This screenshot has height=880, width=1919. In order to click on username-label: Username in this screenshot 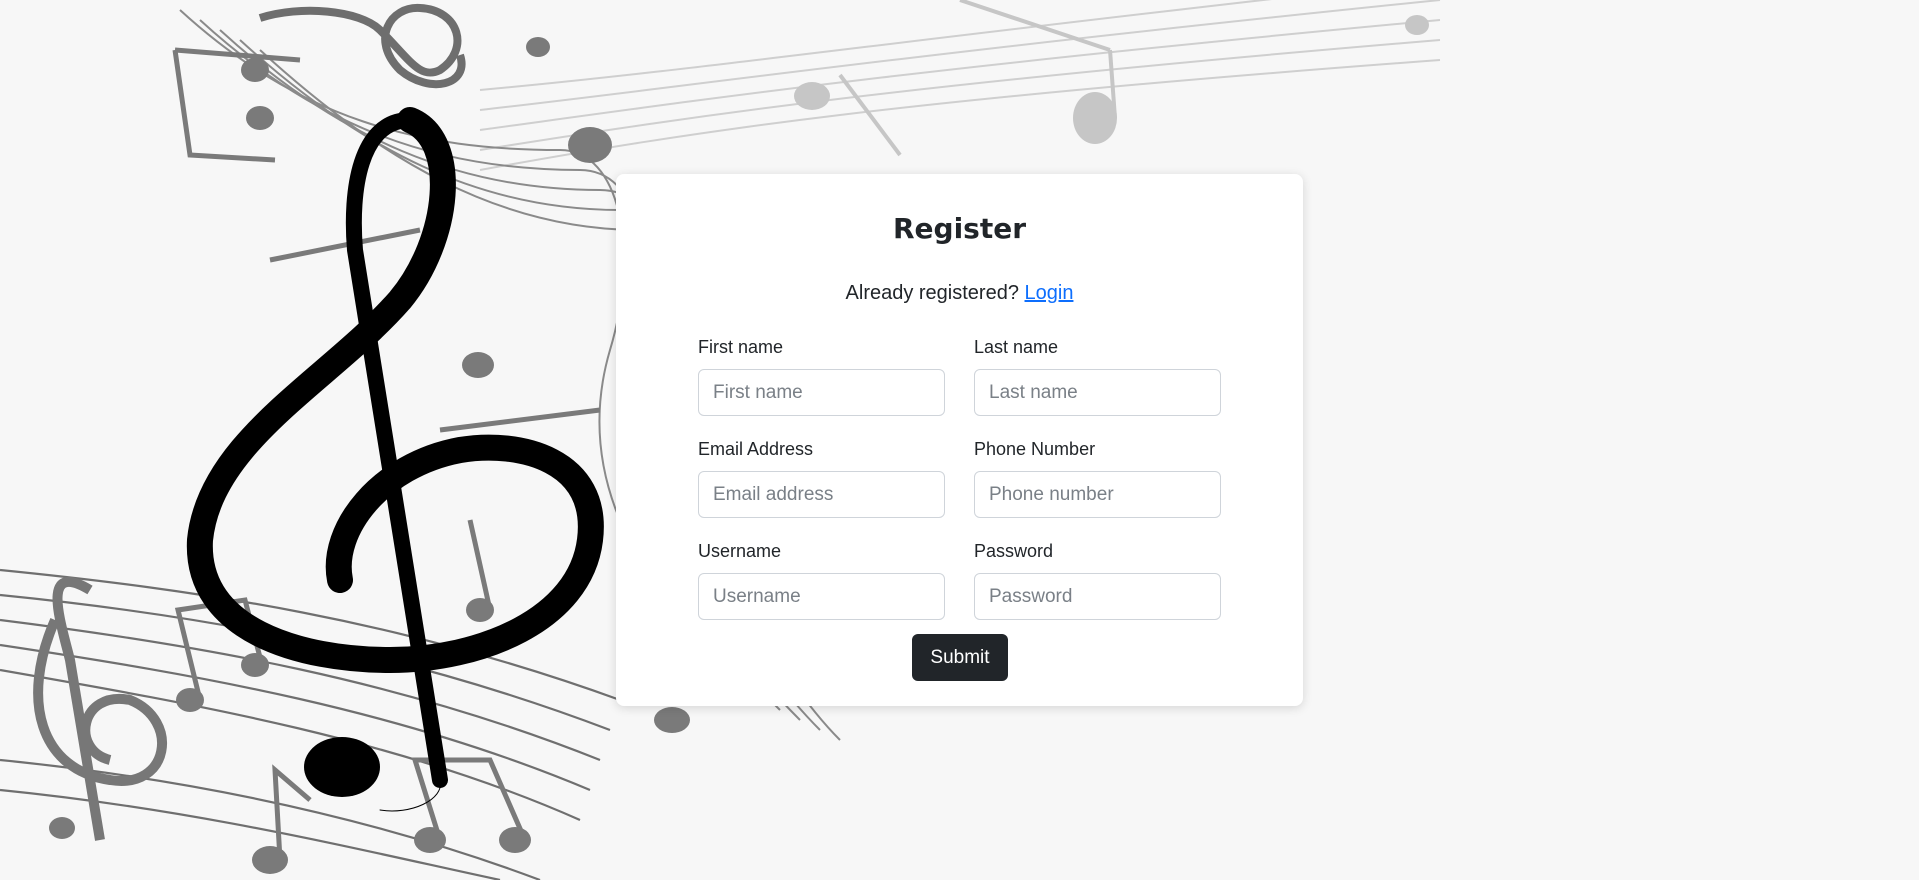, I will do `click(740, 551)`.